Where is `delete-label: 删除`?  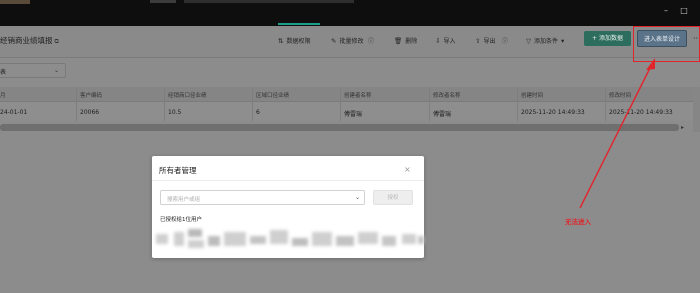
delete-label: 删除 is located at coordinates (411, 41).